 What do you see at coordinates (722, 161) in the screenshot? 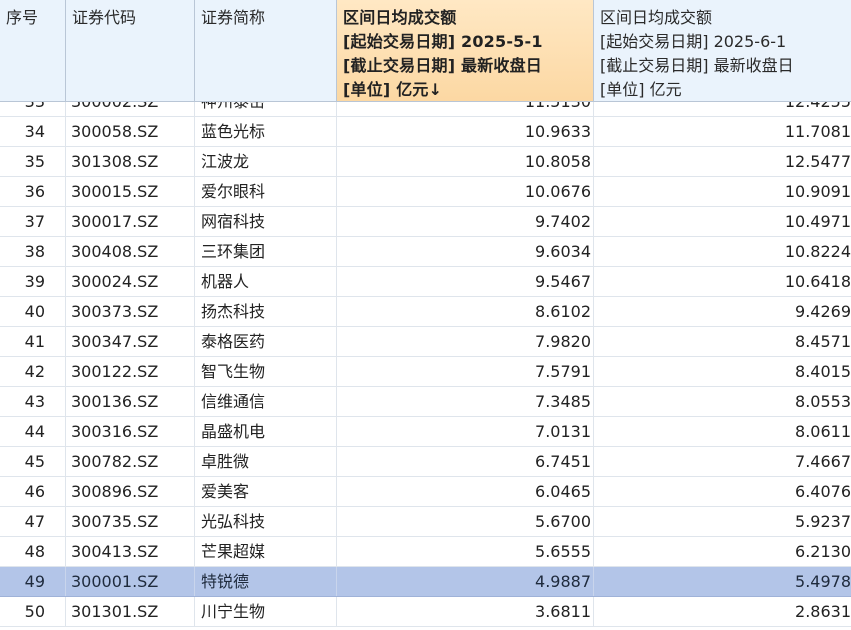
I see `cell-avg-jun: 12.5477` at bounding box center [722, 161].